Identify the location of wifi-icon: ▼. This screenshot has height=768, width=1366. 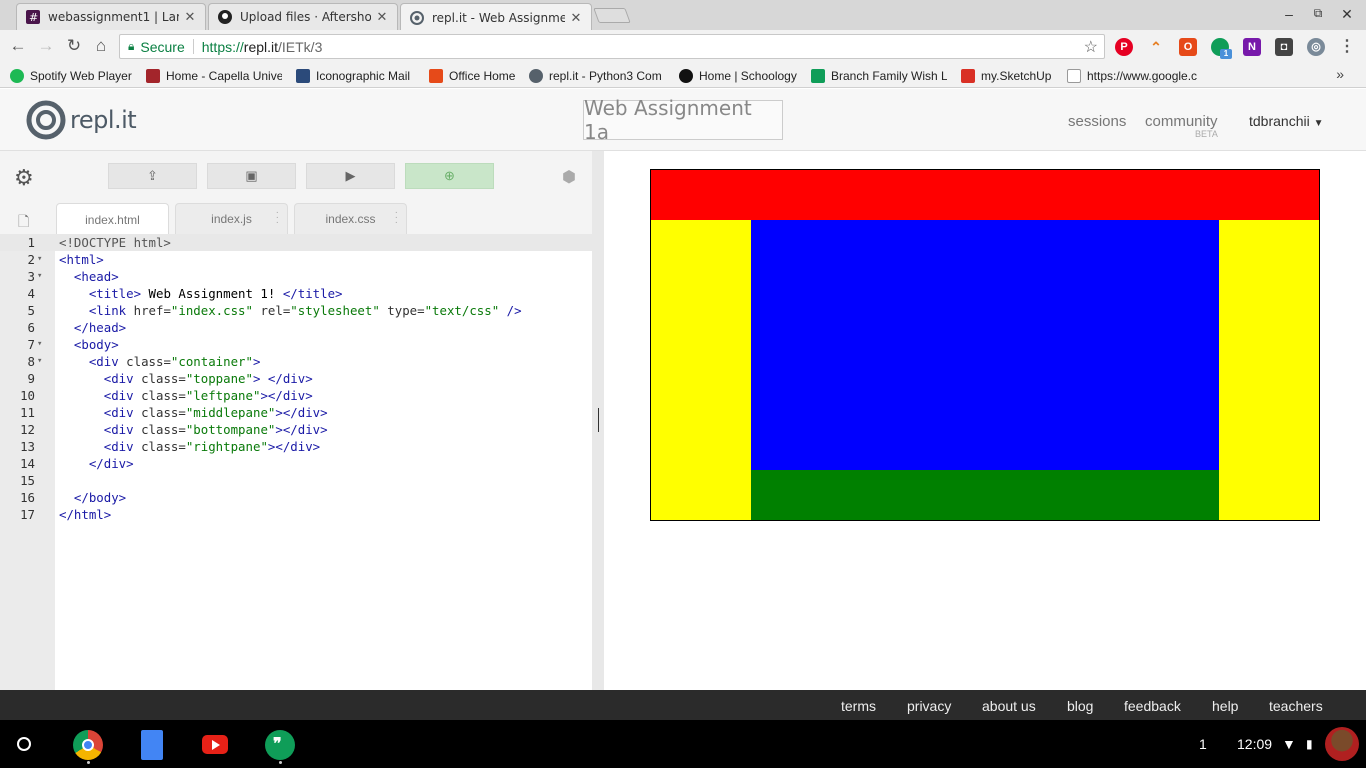
(1289, 744).